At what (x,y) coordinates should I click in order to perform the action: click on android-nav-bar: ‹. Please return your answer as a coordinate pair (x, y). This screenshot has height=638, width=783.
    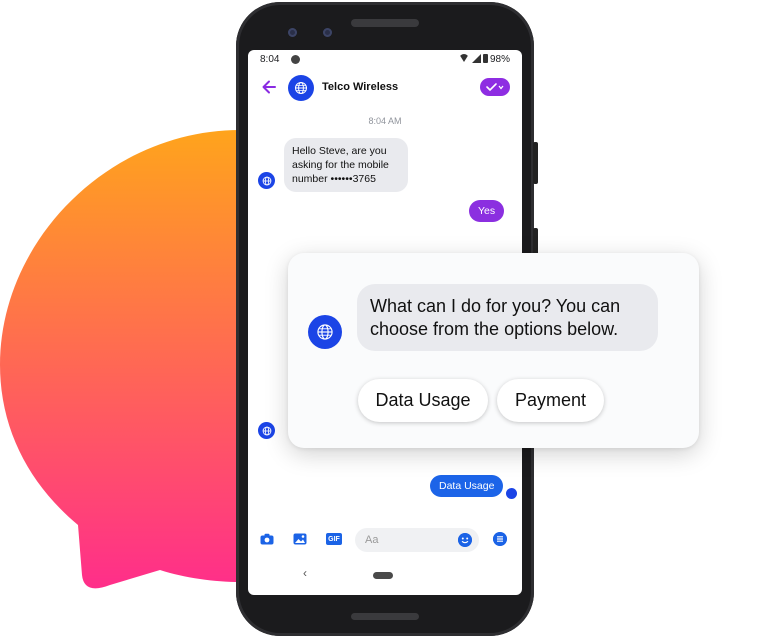
    Looking at the image, I should click on (385, 576).